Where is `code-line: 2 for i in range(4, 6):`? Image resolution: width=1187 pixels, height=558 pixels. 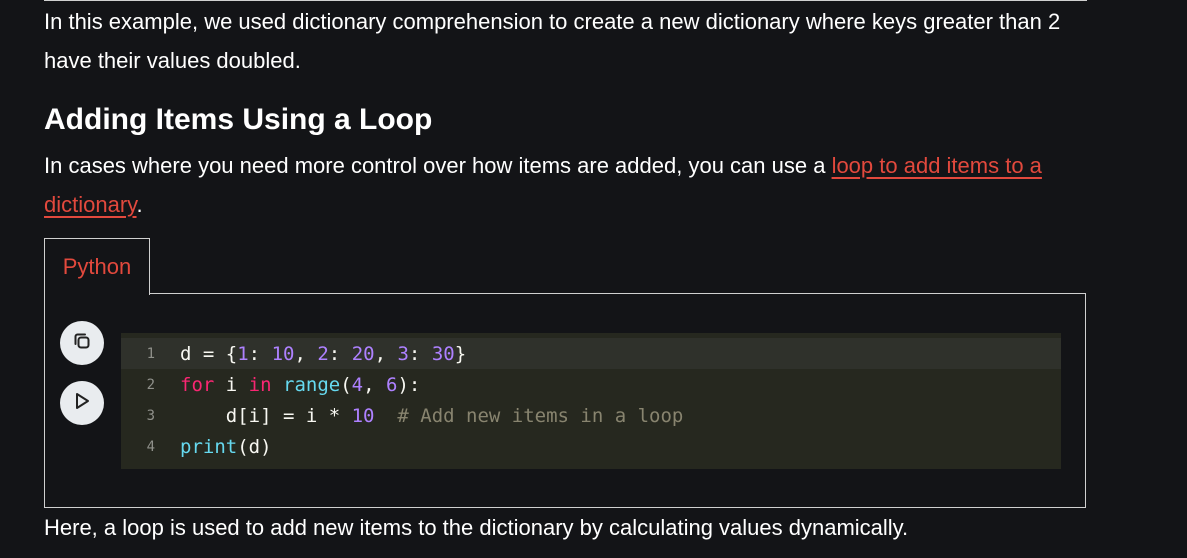
code-line: 2 for i in range(4, 6): is located at coordinates (591, 384).